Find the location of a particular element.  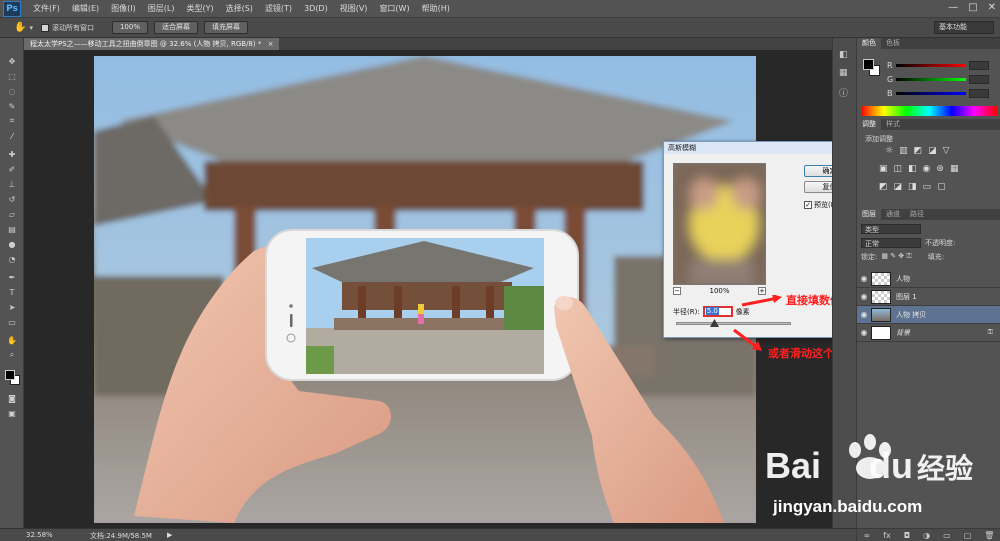

channel-r-slider is located at coordinates (930, 65).